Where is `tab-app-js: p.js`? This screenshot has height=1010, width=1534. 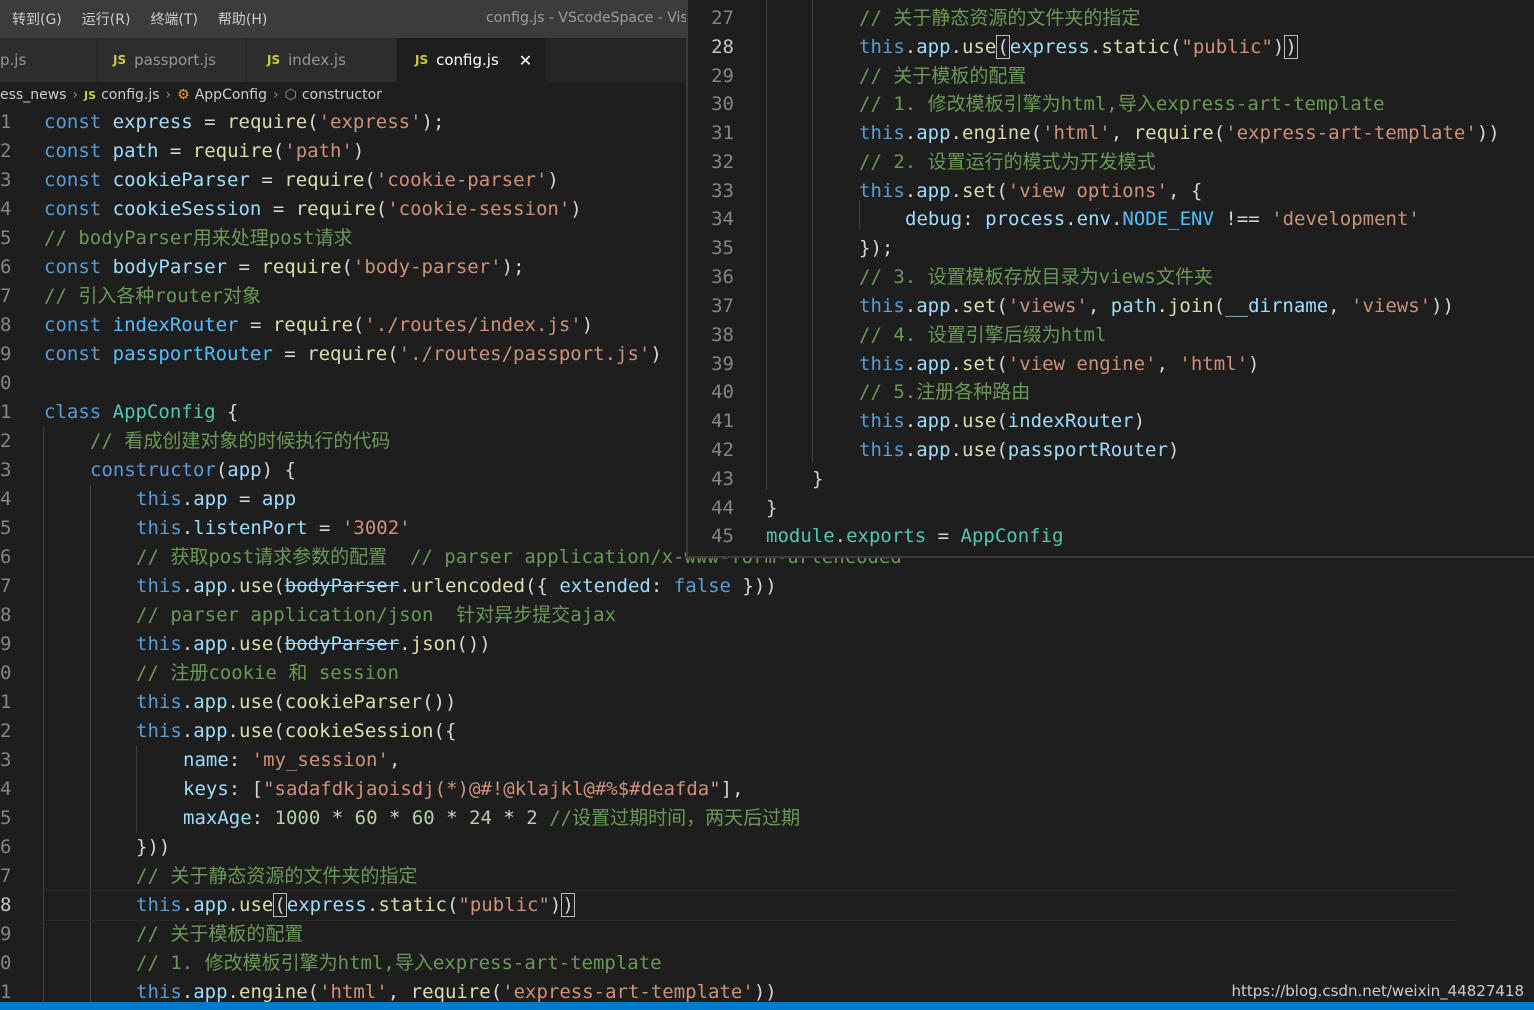
tab-app-js: p.js is located at coordinates (48, 60).